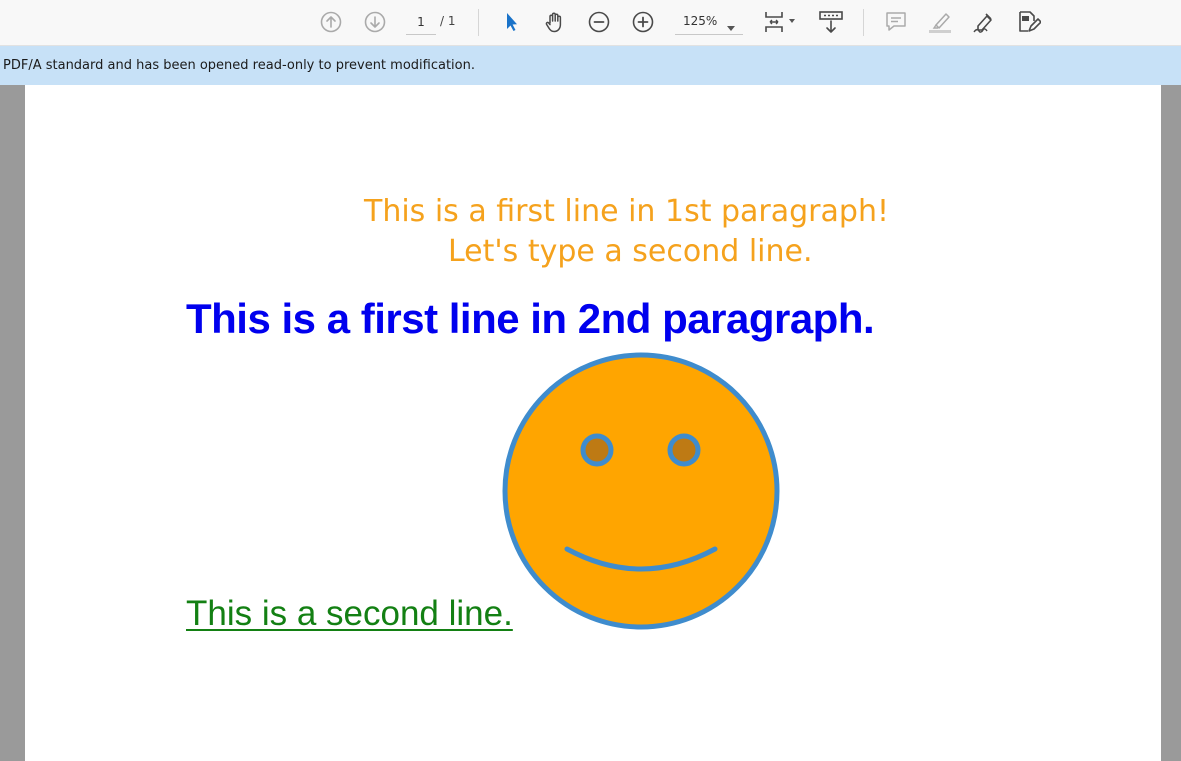  I want to click on zoom-out-icon, so click(599, 22).